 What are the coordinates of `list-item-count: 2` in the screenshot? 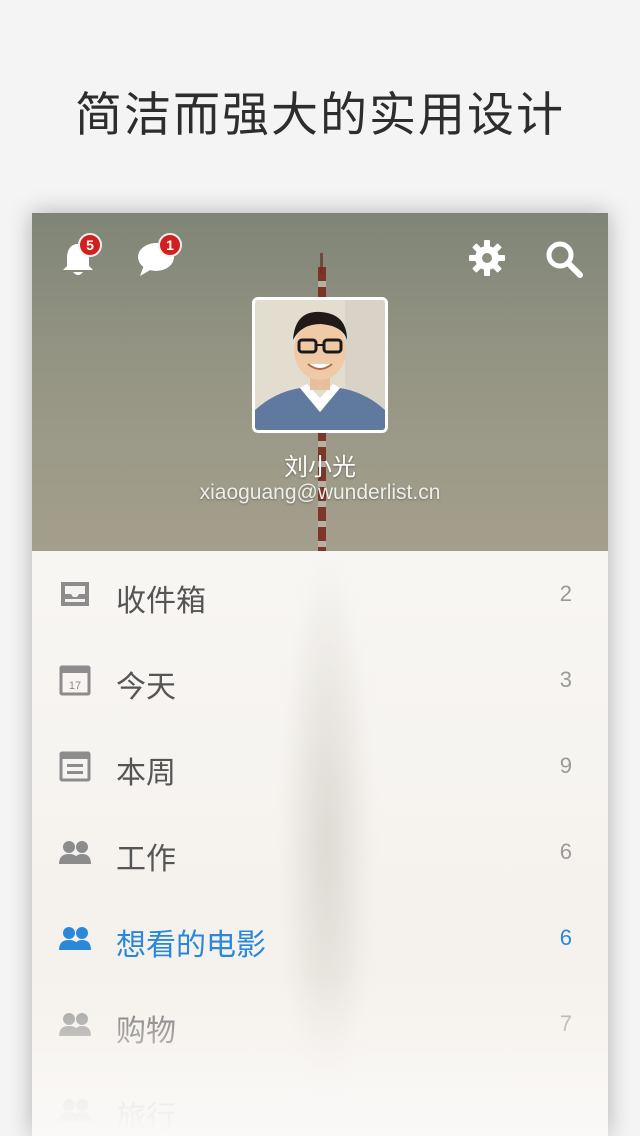 It's located at (565, 593).